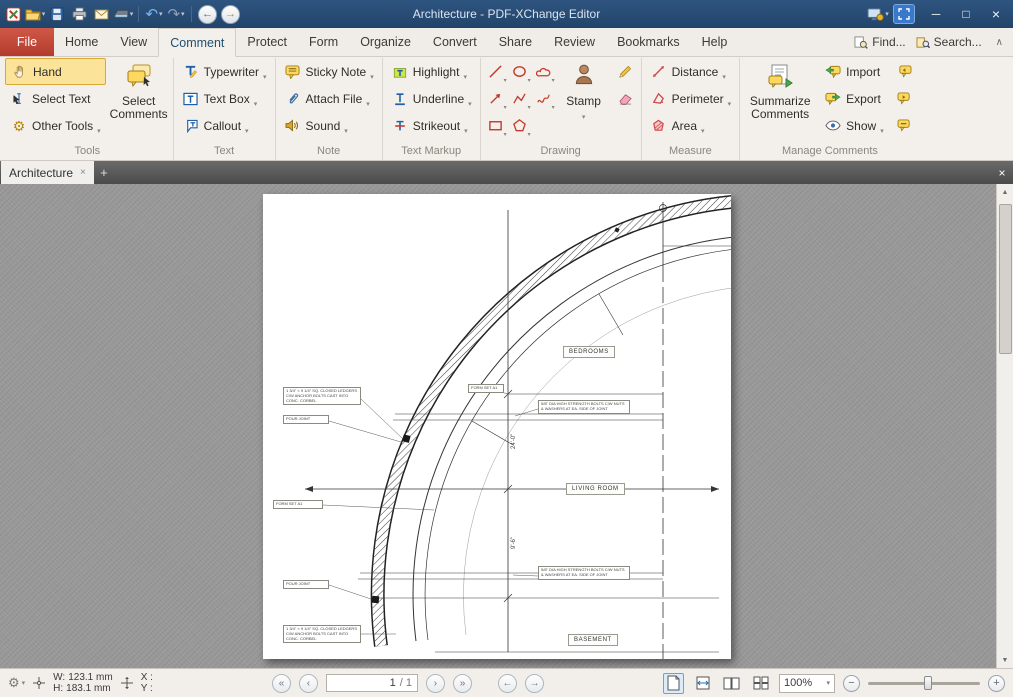  I want to click on tab-comment: Comment, so click(197, 42).